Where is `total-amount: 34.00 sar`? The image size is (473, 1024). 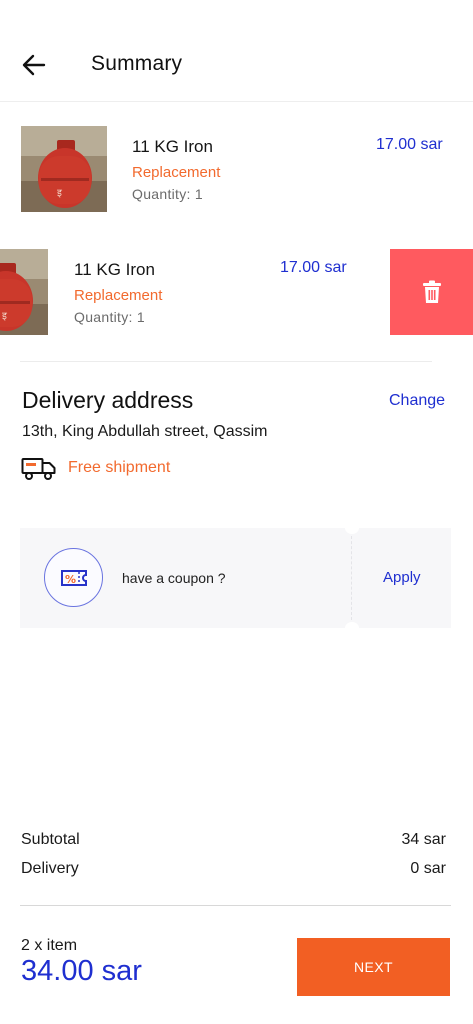
total-amount: 34.00 sar is located at coordinates (81, 971).